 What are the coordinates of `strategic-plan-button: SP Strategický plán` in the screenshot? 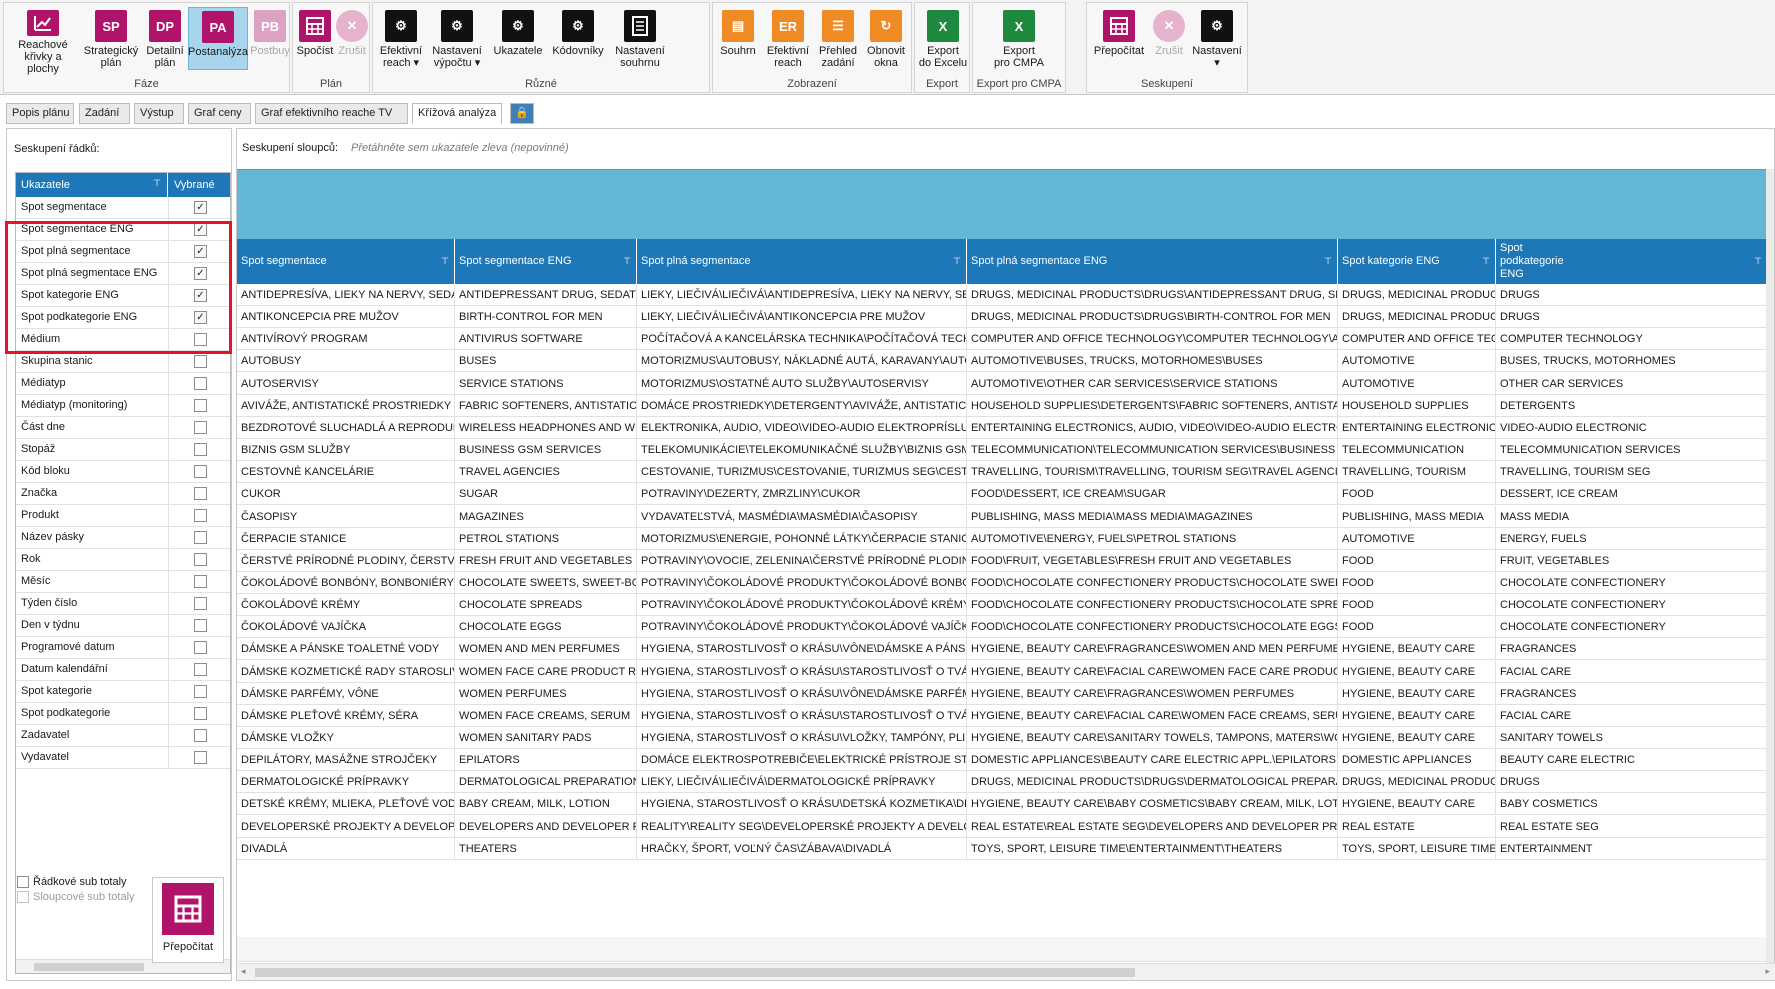 It's located at (111, 41).